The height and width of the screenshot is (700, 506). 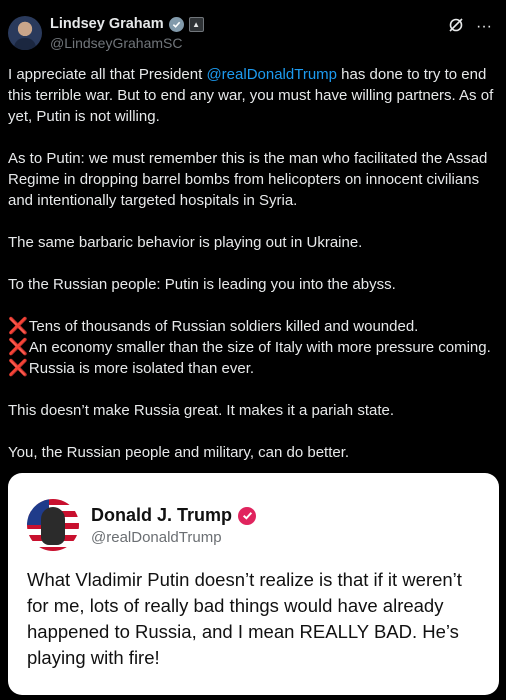 I want to click on mention-link: @realDonaldTrump, so click(x=271, y=74).